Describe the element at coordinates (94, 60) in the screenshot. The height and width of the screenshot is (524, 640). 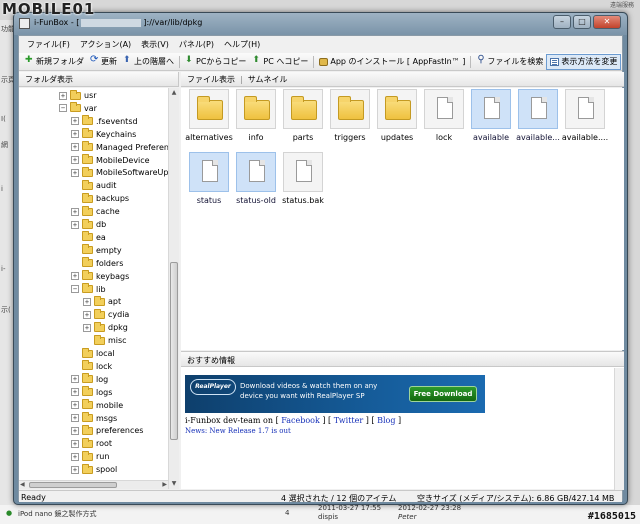
I see `refresh-icon` at that location.